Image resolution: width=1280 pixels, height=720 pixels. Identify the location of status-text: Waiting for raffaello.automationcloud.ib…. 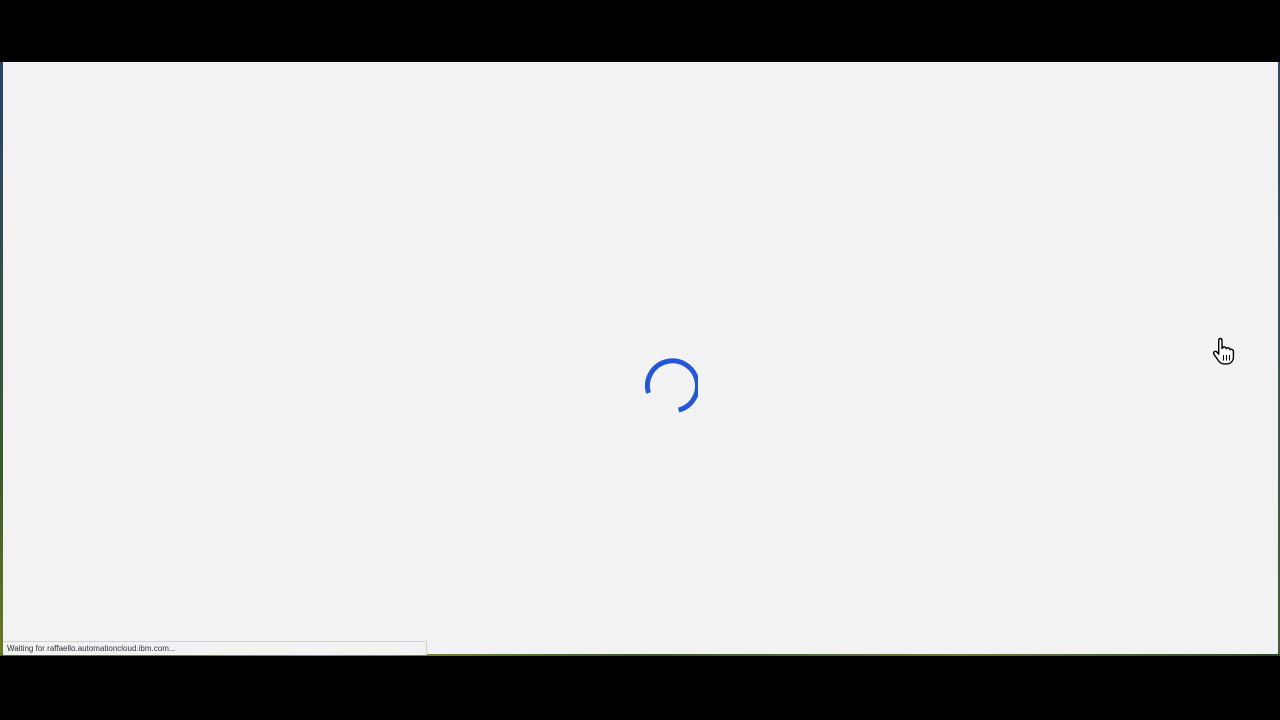
(91, 648).